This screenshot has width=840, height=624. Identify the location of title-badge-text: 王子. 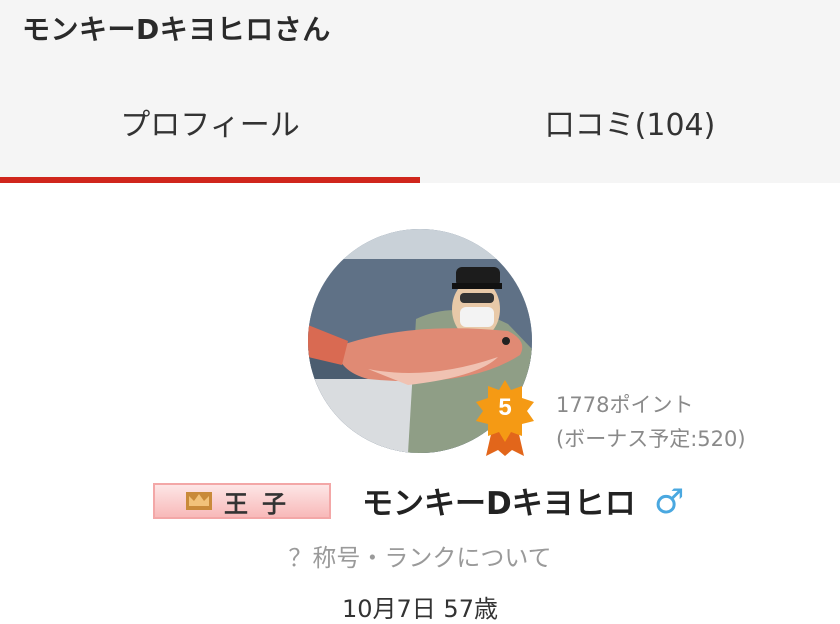
(262, 503).